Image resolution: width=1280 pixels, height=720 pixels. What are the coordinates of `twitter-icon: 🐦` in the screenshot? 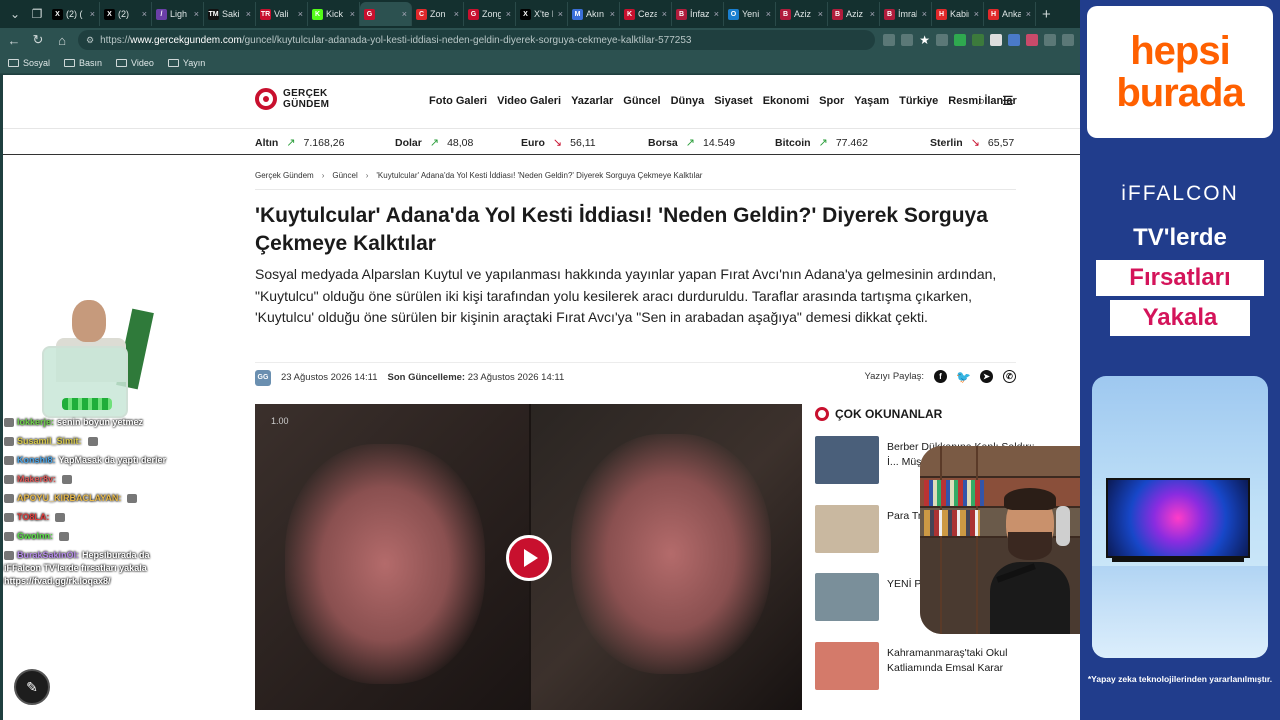 It's located at (963, 377).